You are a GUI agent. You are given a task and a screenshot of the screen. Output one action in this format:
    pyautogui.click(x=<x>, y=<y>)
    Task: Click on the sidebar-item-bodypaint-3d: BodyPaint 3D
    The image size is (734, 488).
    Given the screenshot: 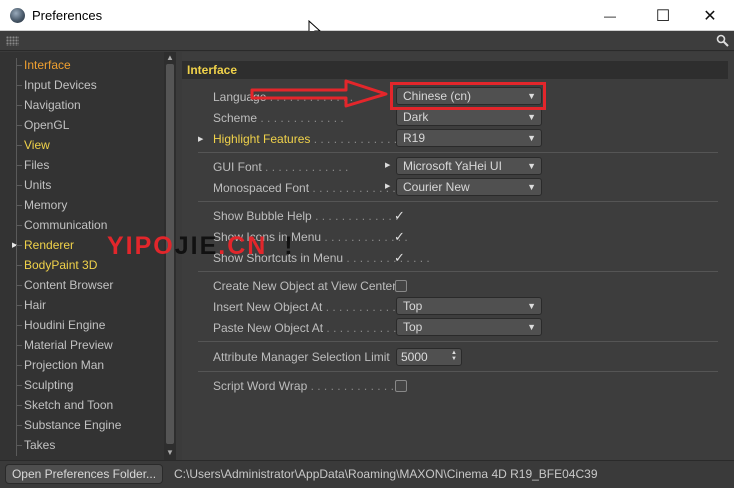 What is the action you would take?
    pyautogui.click(x=56, y=265)
    